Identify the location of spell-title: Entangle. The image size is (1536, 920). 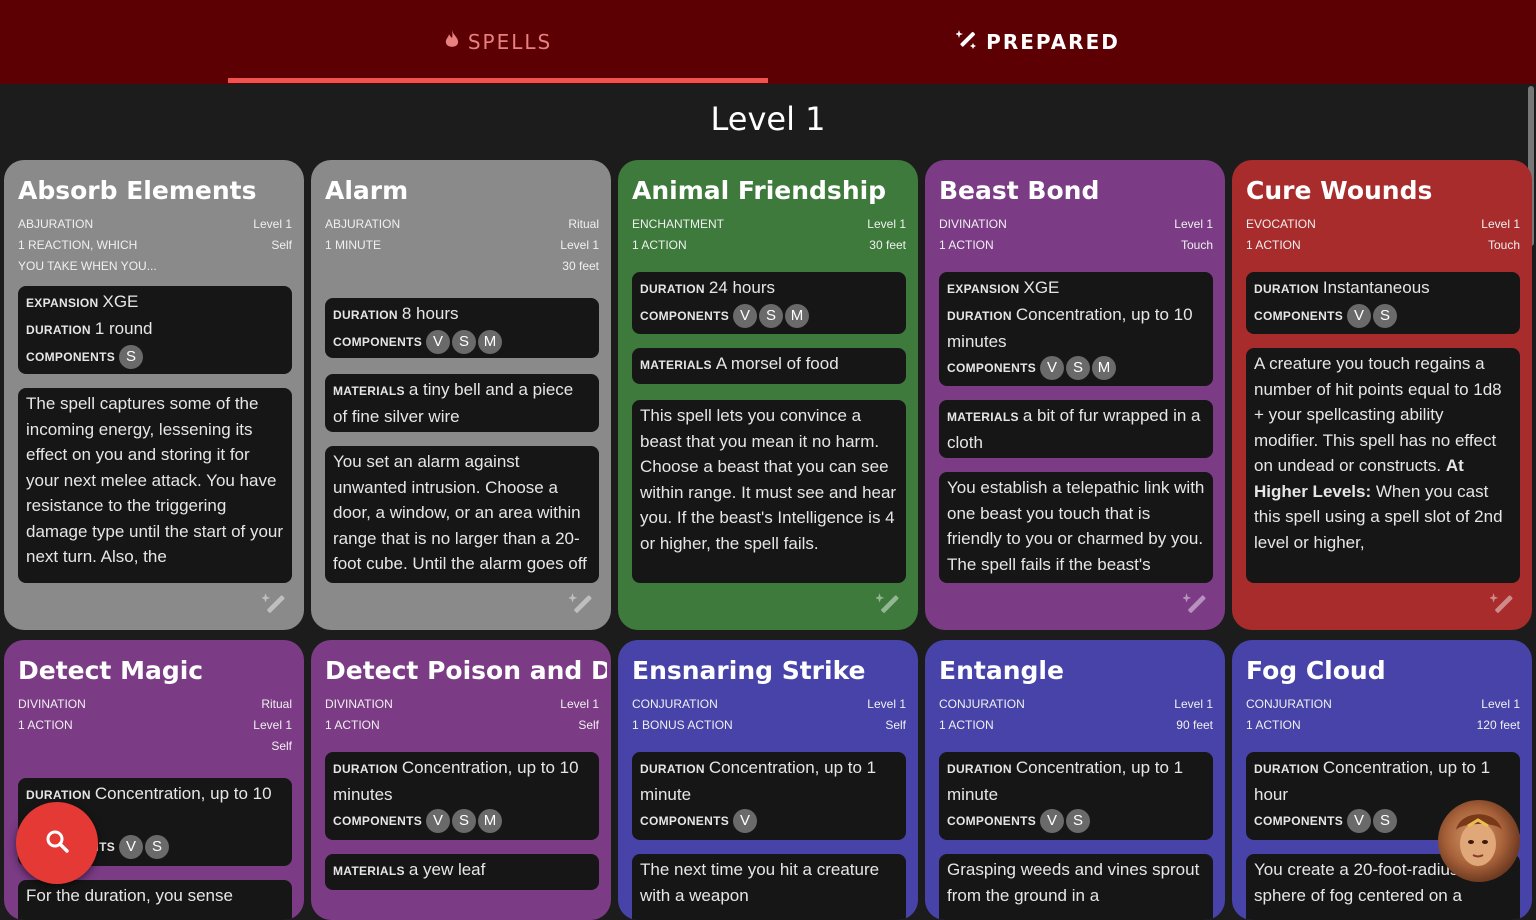
(1001, 670).